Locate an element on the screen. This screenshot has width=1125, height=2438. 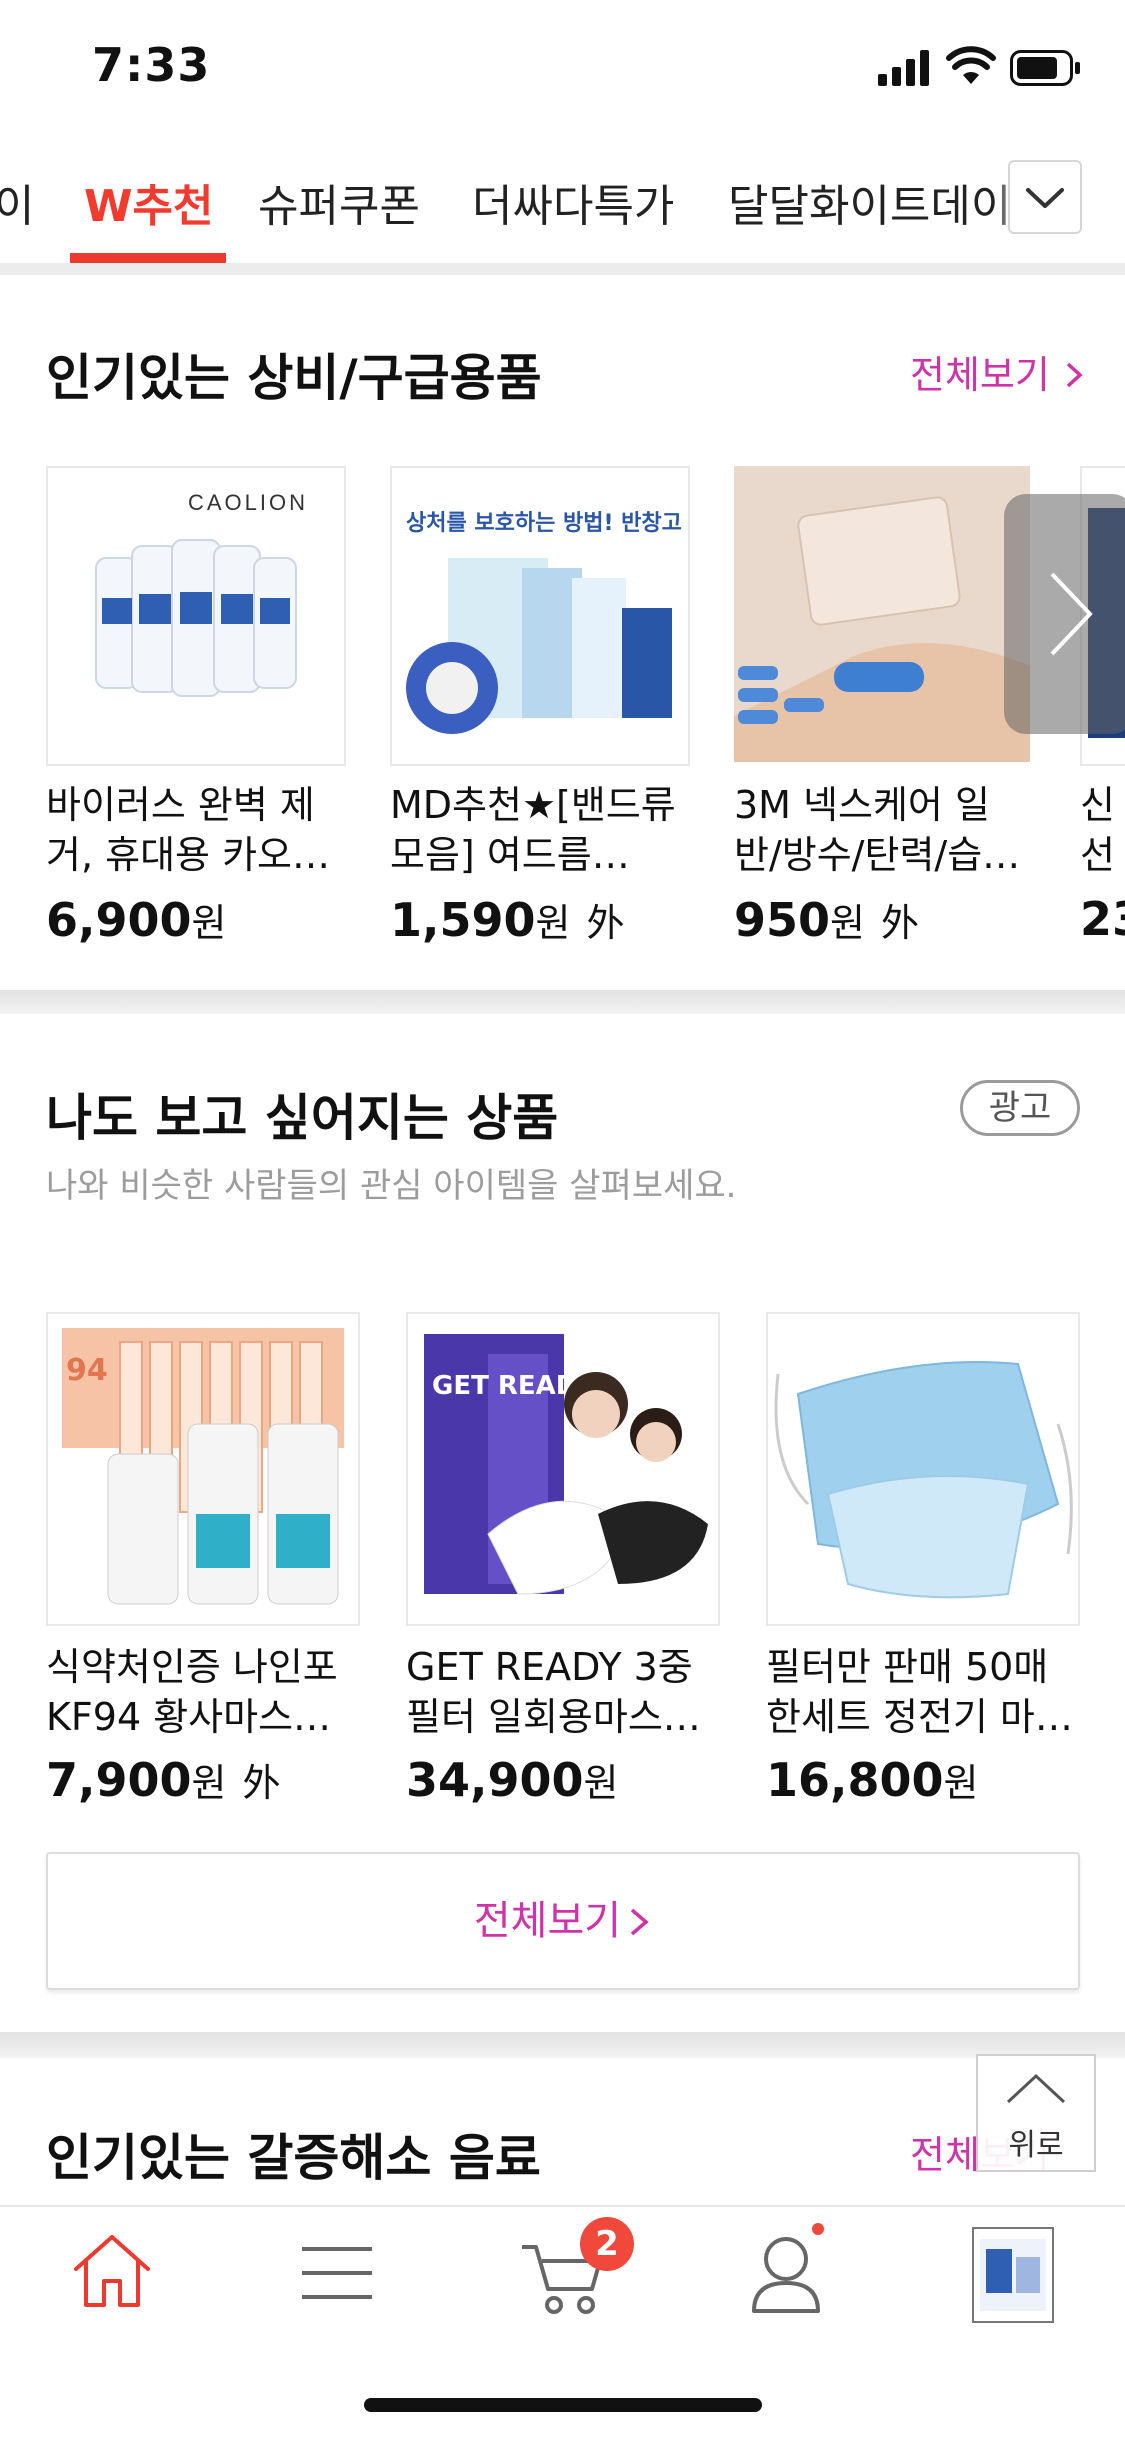
product-price: 1,590원 外 is located at coordinates (507, 920).